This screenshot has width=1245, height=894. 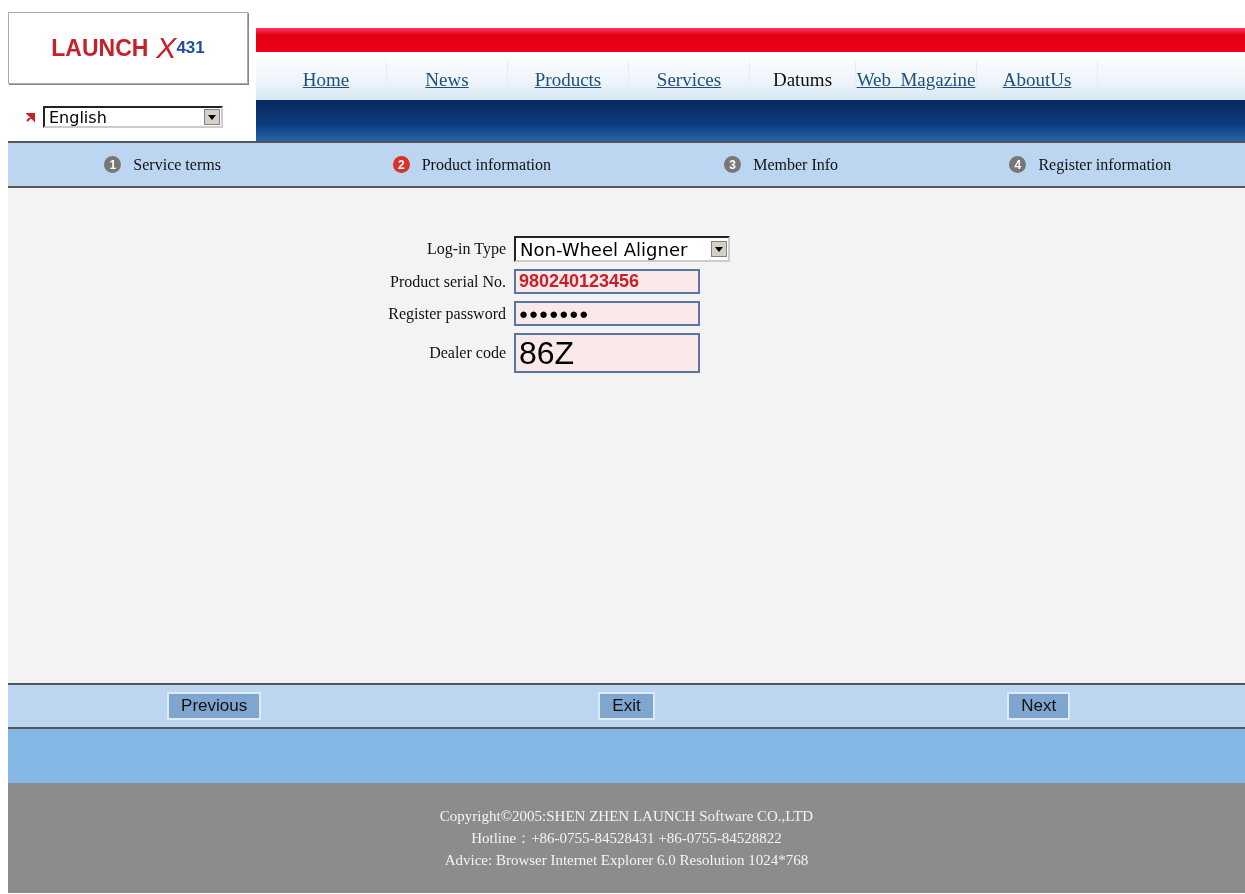 I want to click on login-type-select: Non-Wheel Aligner, so click(x=622, y=249).